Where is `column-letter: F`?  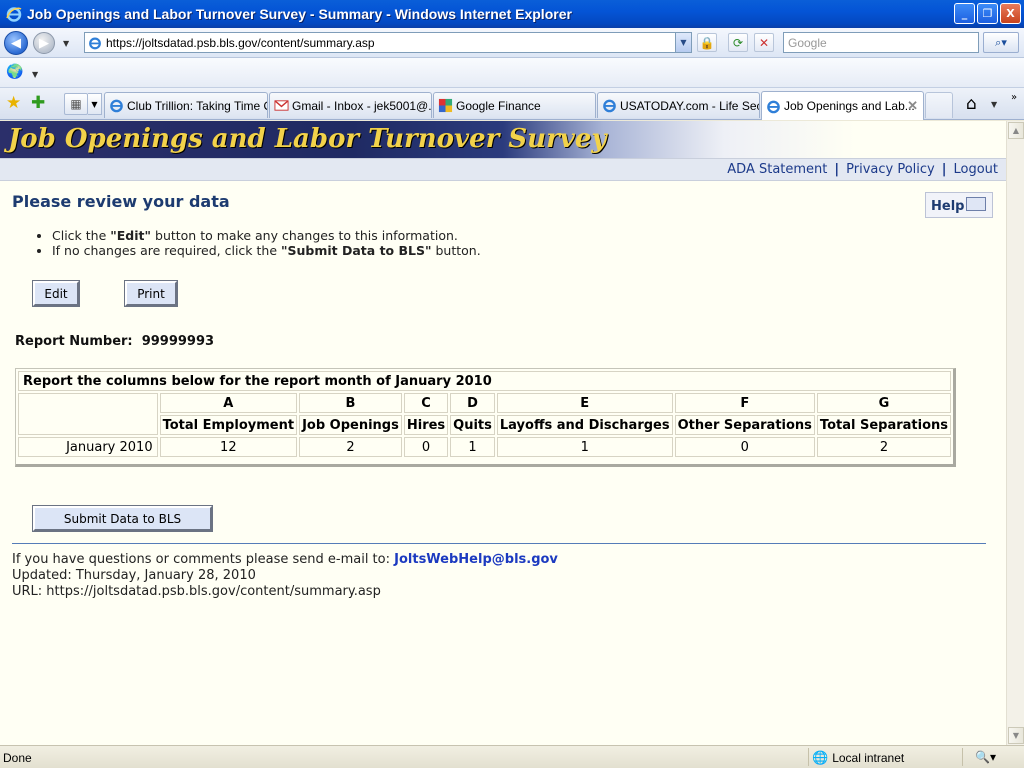
column-letter: F is located at coordinates (744, 403).